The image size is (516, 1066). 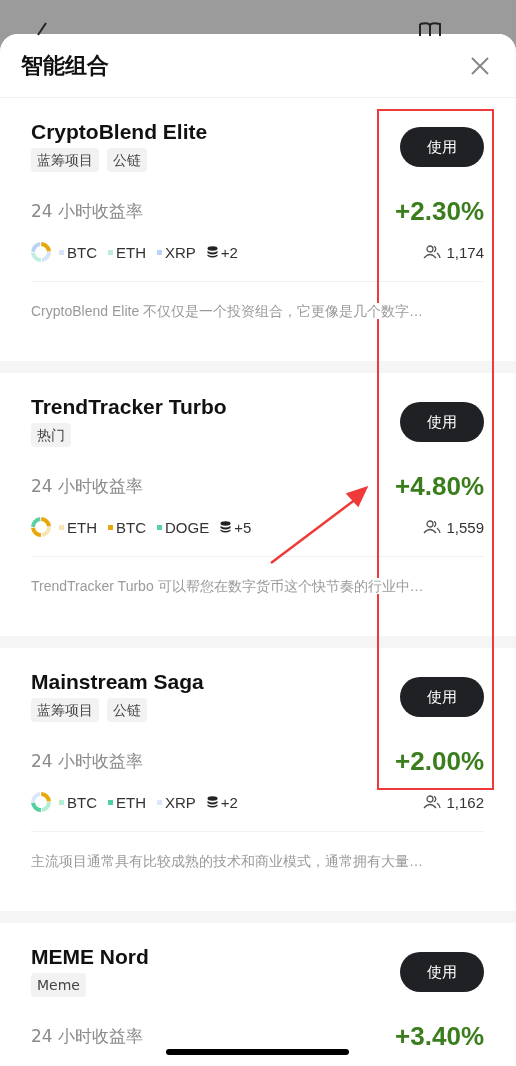 What do you see at coordinates (480, 65) in the screenshot?
I see `close-icon` at bounding box center [480, 65].